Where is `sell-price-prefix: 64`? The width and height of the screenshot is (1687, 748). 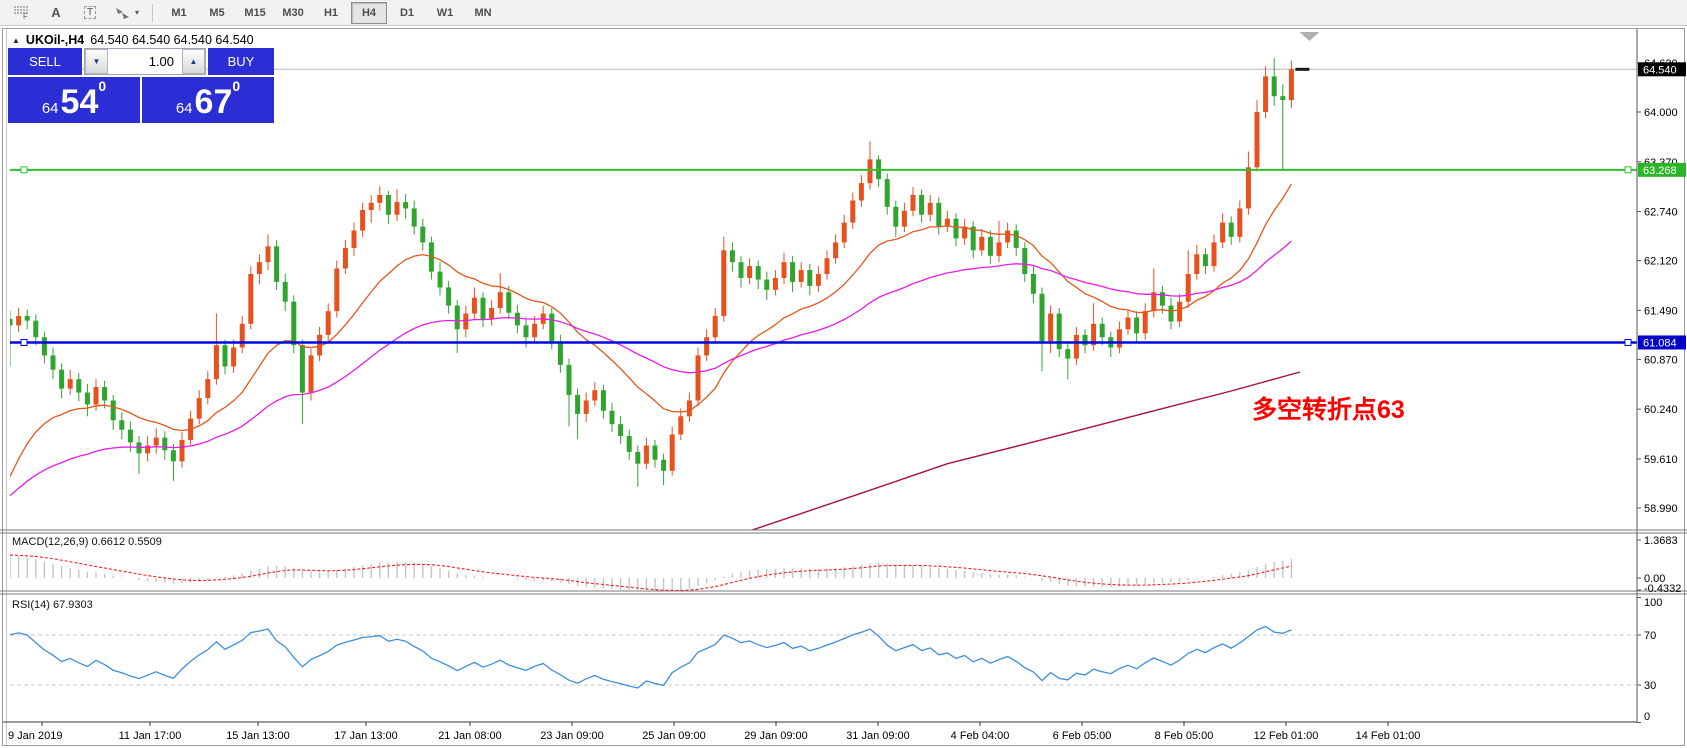
sell-price-prefix: 64 is located at coordinates (50, 108).